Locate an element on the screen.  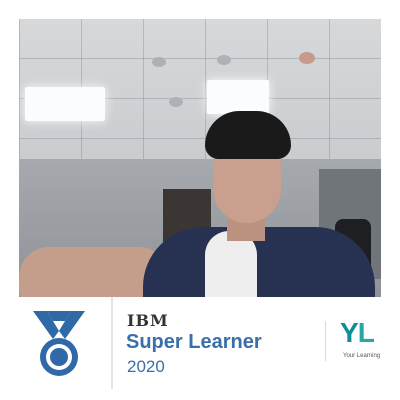
logo-letter-l: L is located at coordinates (366, 332).